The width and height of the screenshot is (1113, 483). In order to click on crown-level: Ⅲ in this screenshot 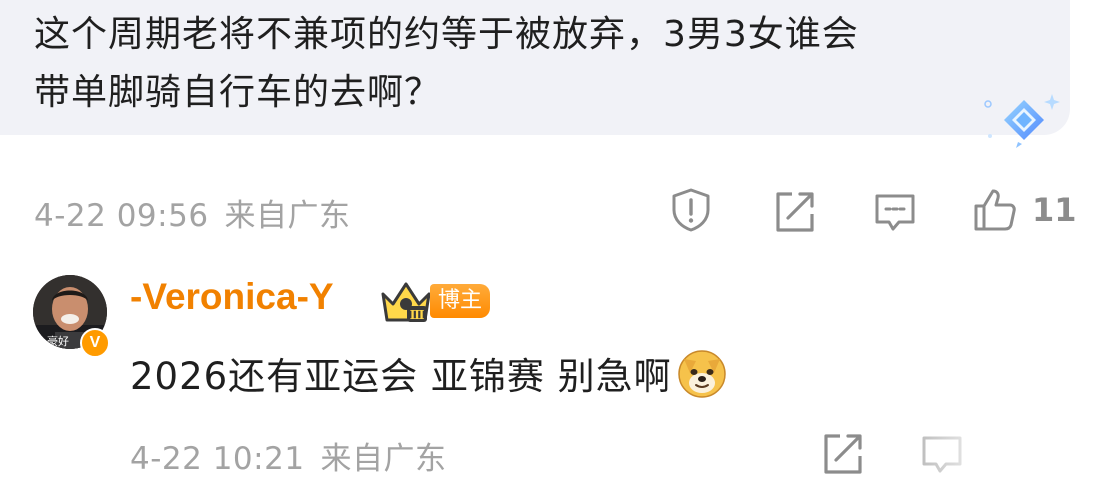, I will do `click(417, 315)`.